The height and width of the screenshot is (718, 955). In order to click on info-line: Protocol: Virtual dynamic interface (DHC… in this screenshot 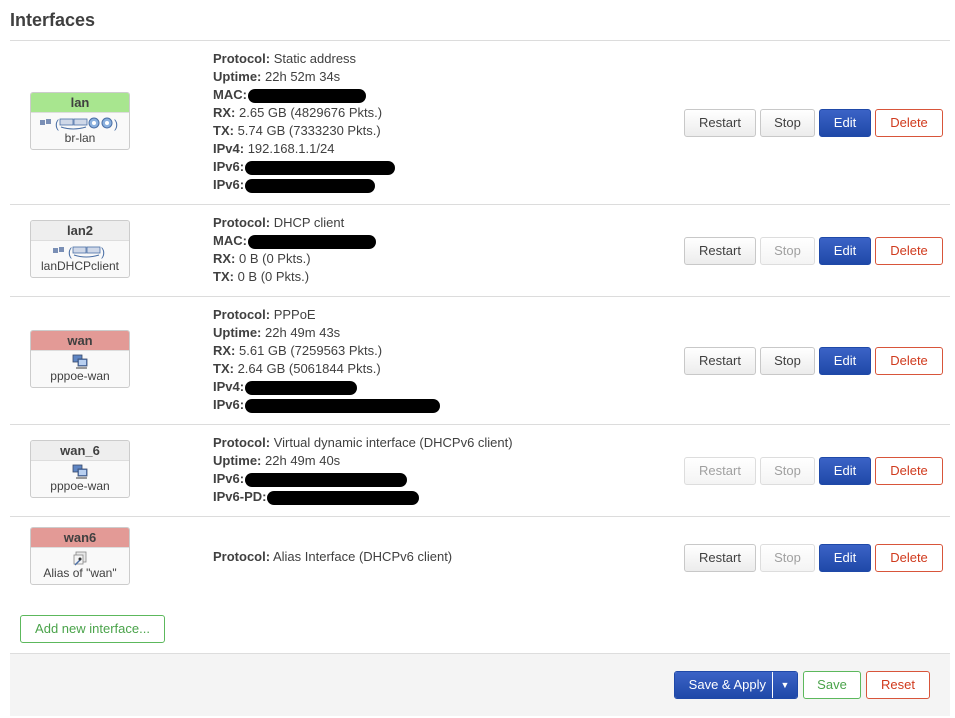, I will do `click(363, 442)`.